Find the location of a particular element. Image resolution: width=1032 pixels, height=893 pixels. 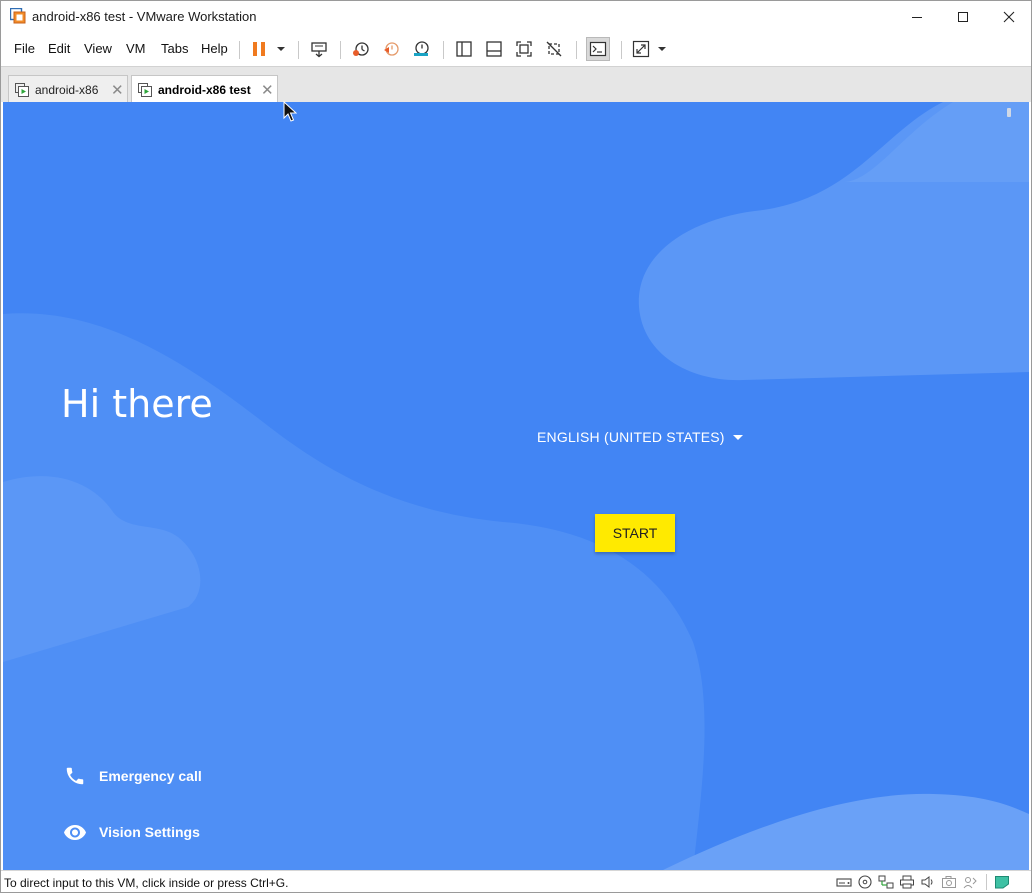

thumbnail-bar-button is located at coordinates (494, 49).